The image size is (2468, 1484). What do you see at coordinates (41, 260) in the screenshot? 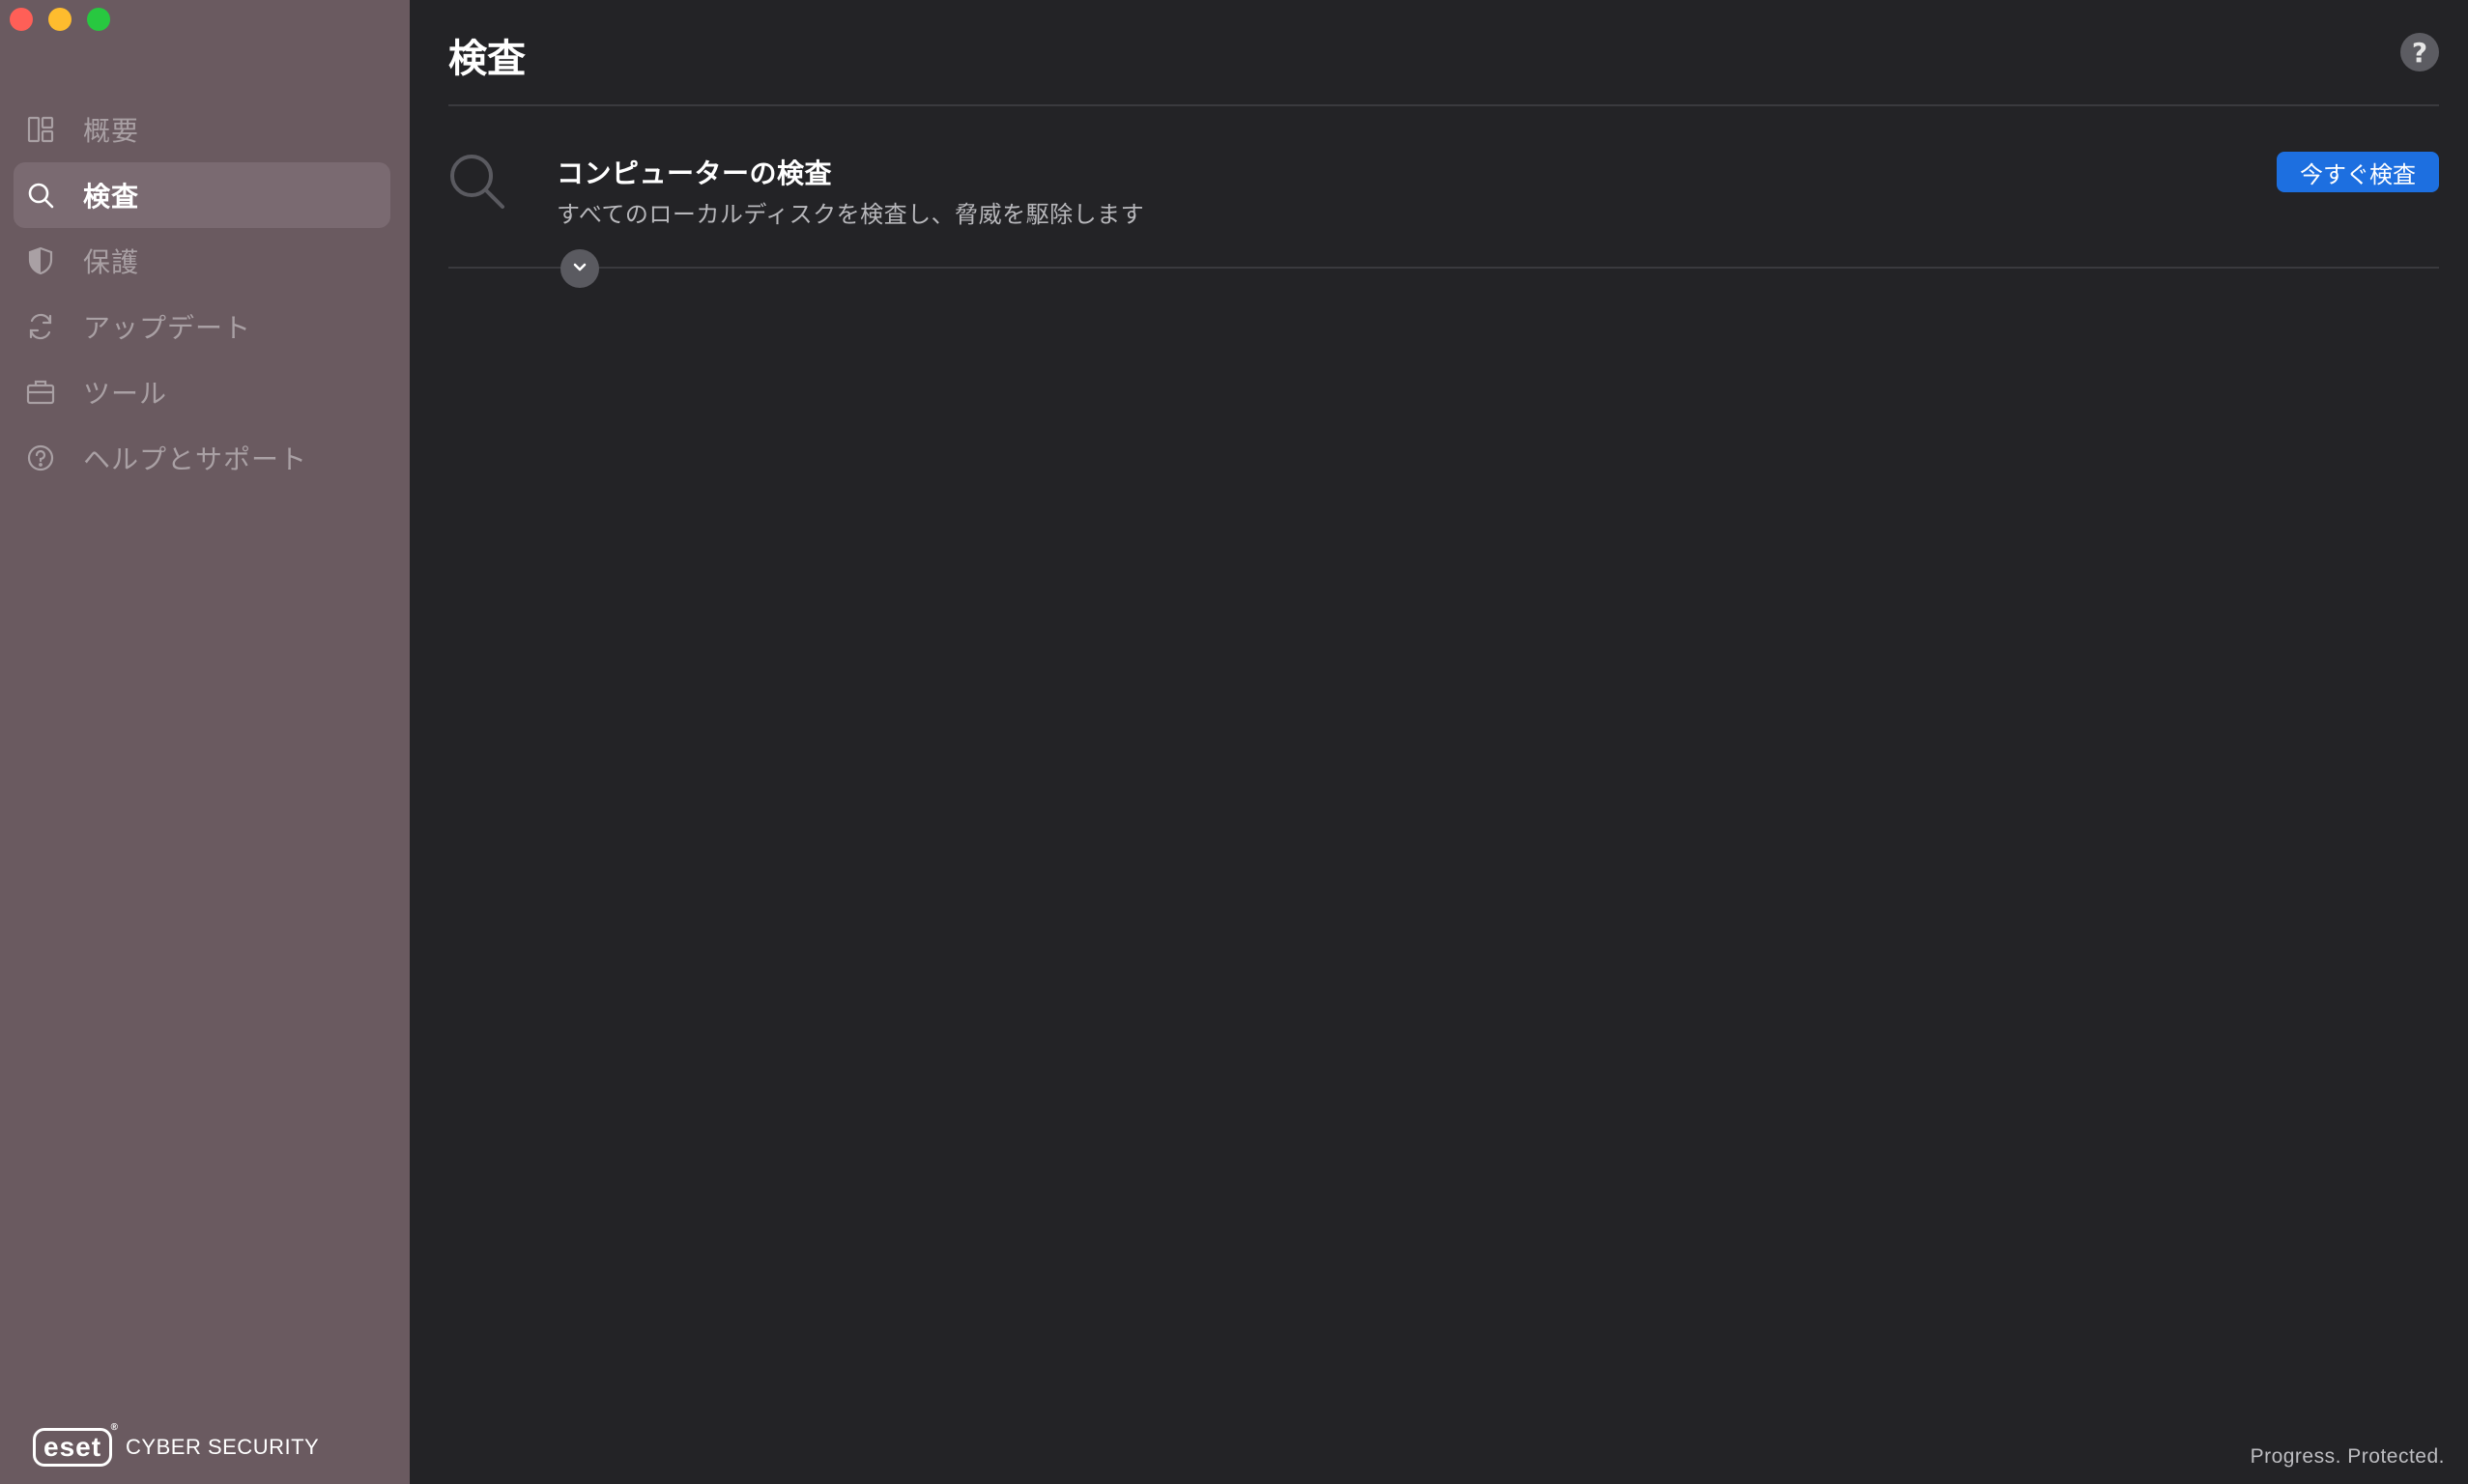
I see `shield-icon` at bounding box center [41, 260].